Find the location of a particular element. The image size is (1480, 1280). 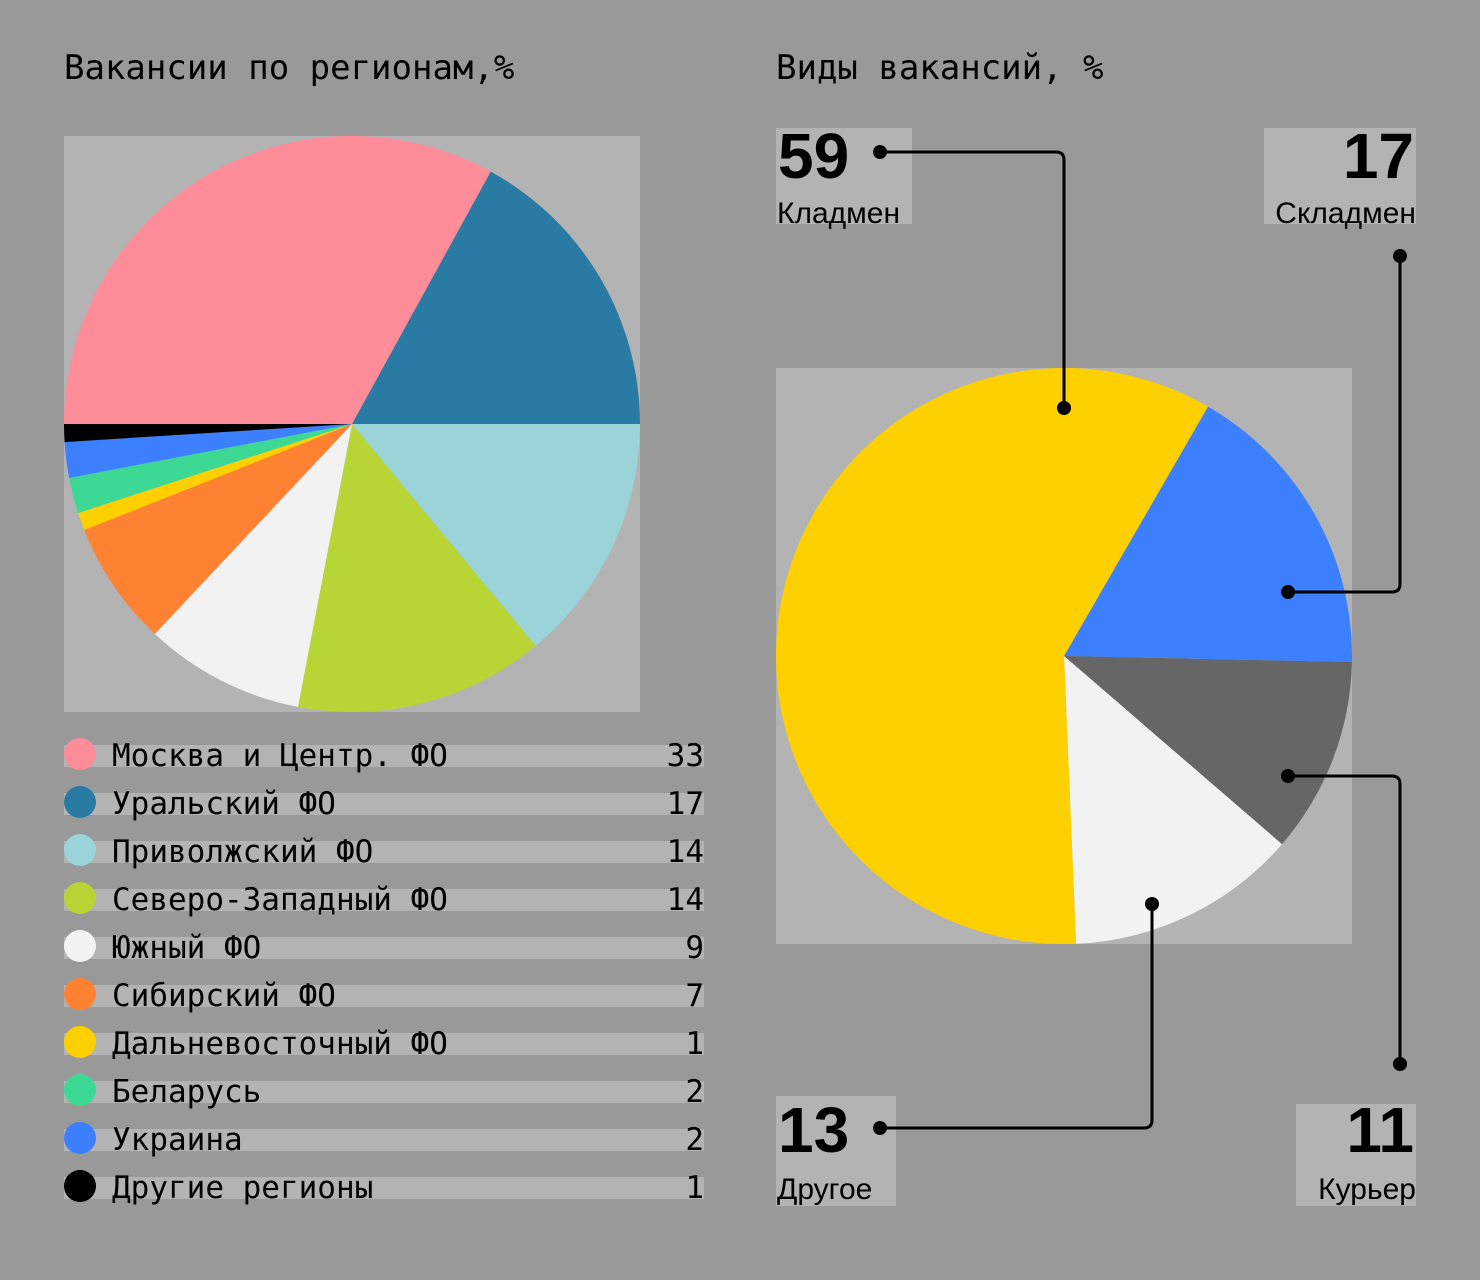

legend-value: 7 is located at coordinates (694, 996).